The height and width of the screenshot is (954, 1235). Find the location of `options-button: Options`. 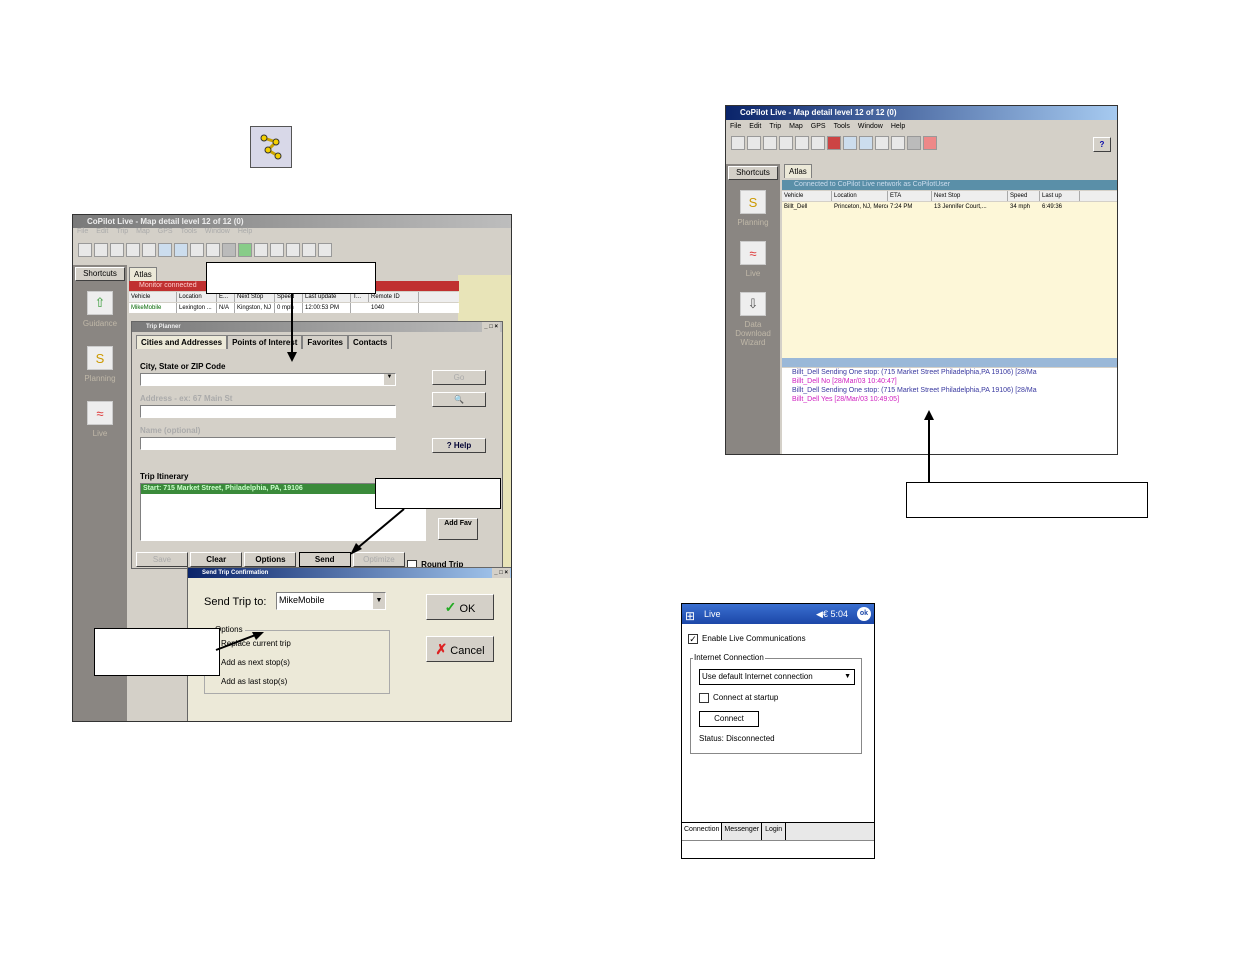

options-button: Options is located at coordinates (270, 559).